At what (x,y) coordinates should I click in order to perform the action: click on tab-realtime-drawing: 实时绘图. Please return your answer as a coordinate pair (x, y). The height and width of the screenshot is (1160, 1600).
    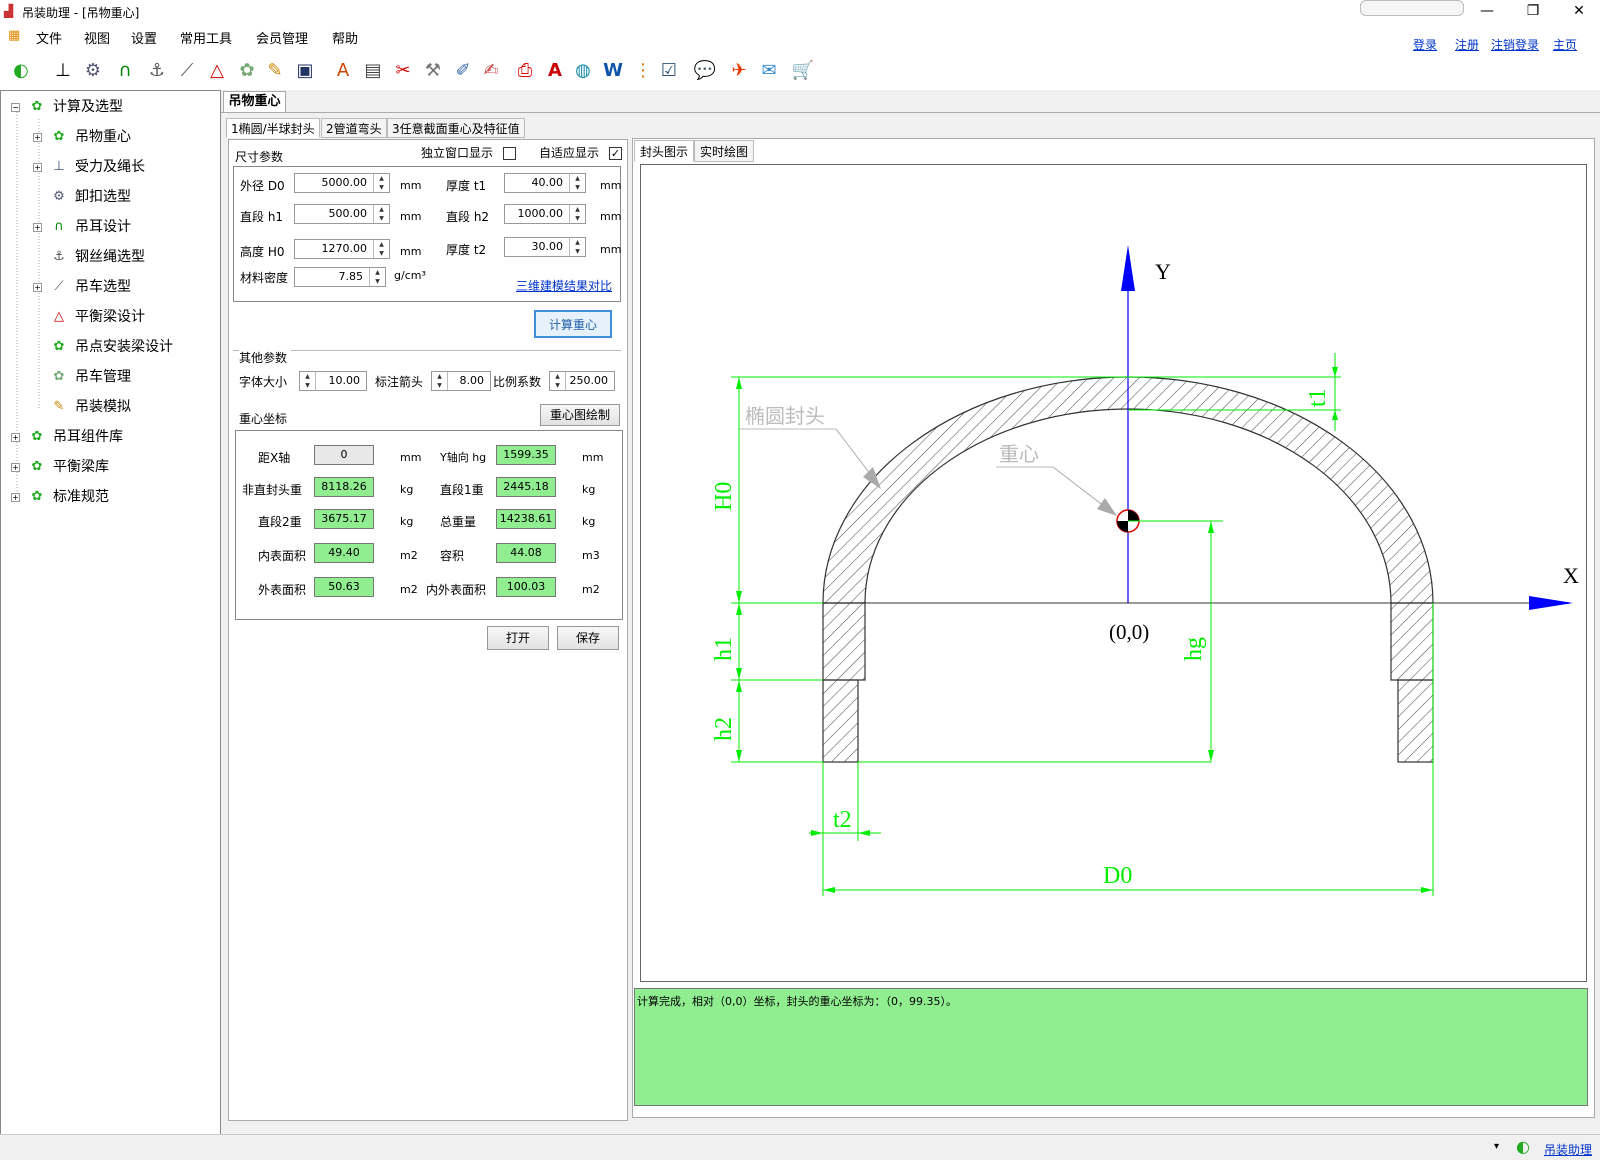
    Looking at the image, I should click on (724, 151).